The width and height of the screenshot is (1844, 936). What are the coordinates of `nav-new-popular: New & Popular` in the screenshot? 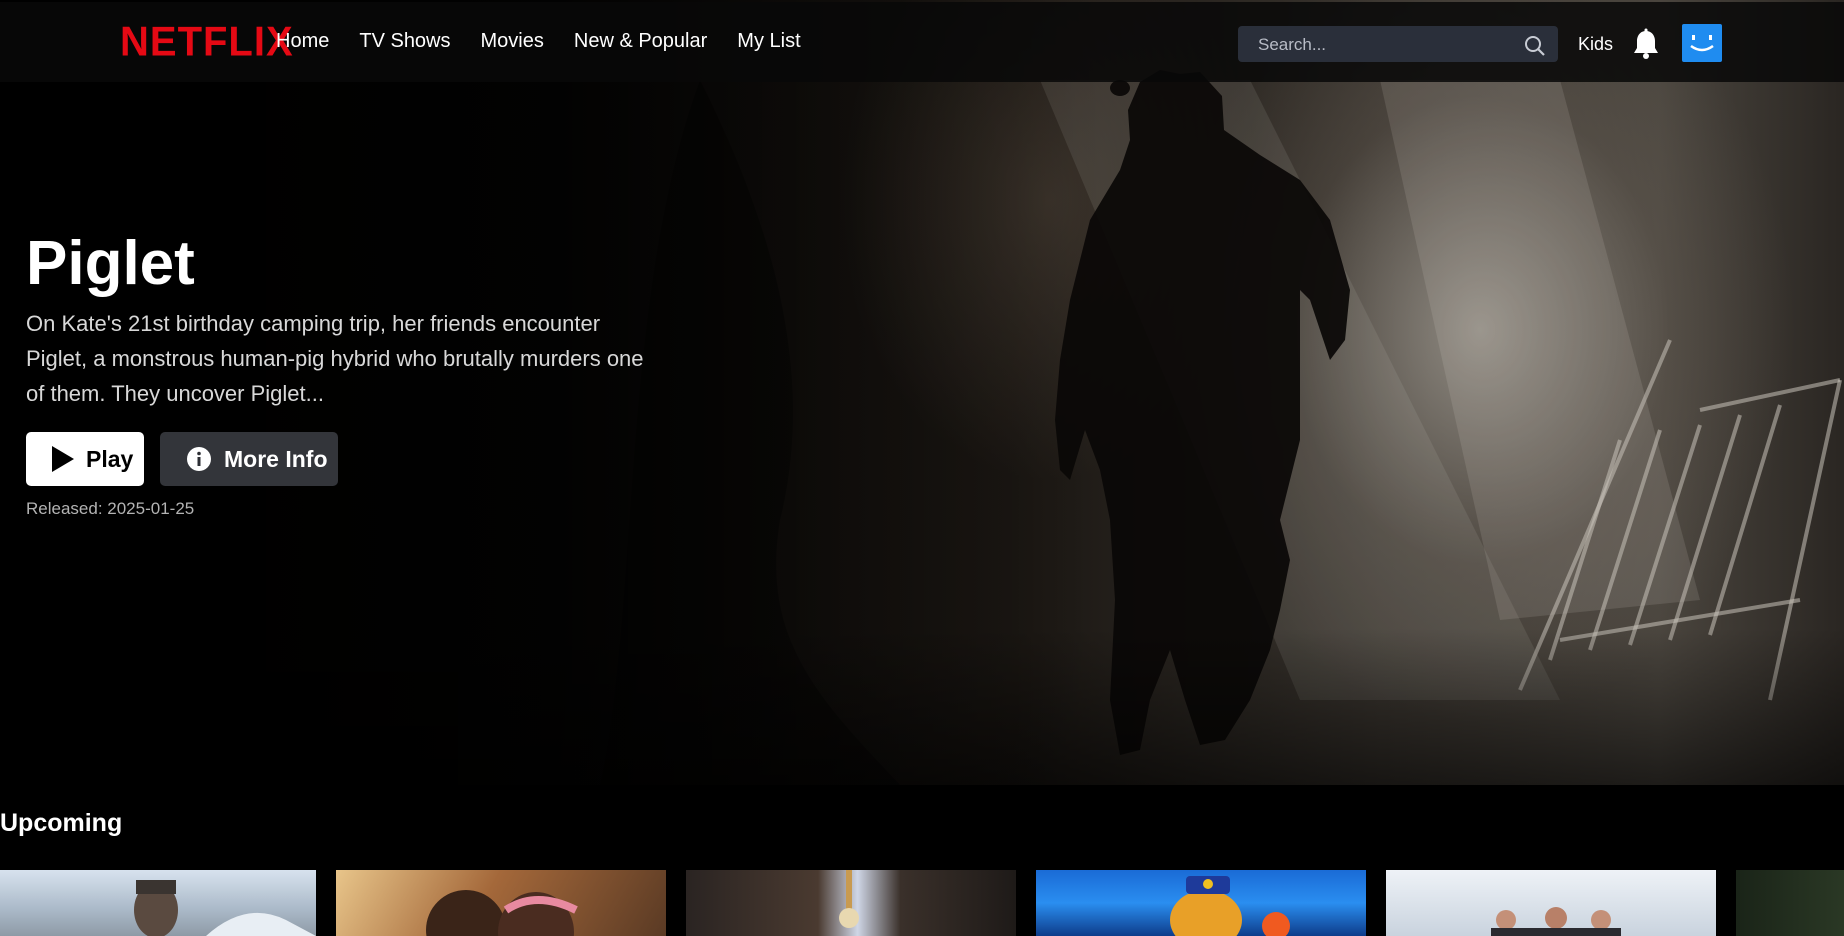 It's located at (640, 41).